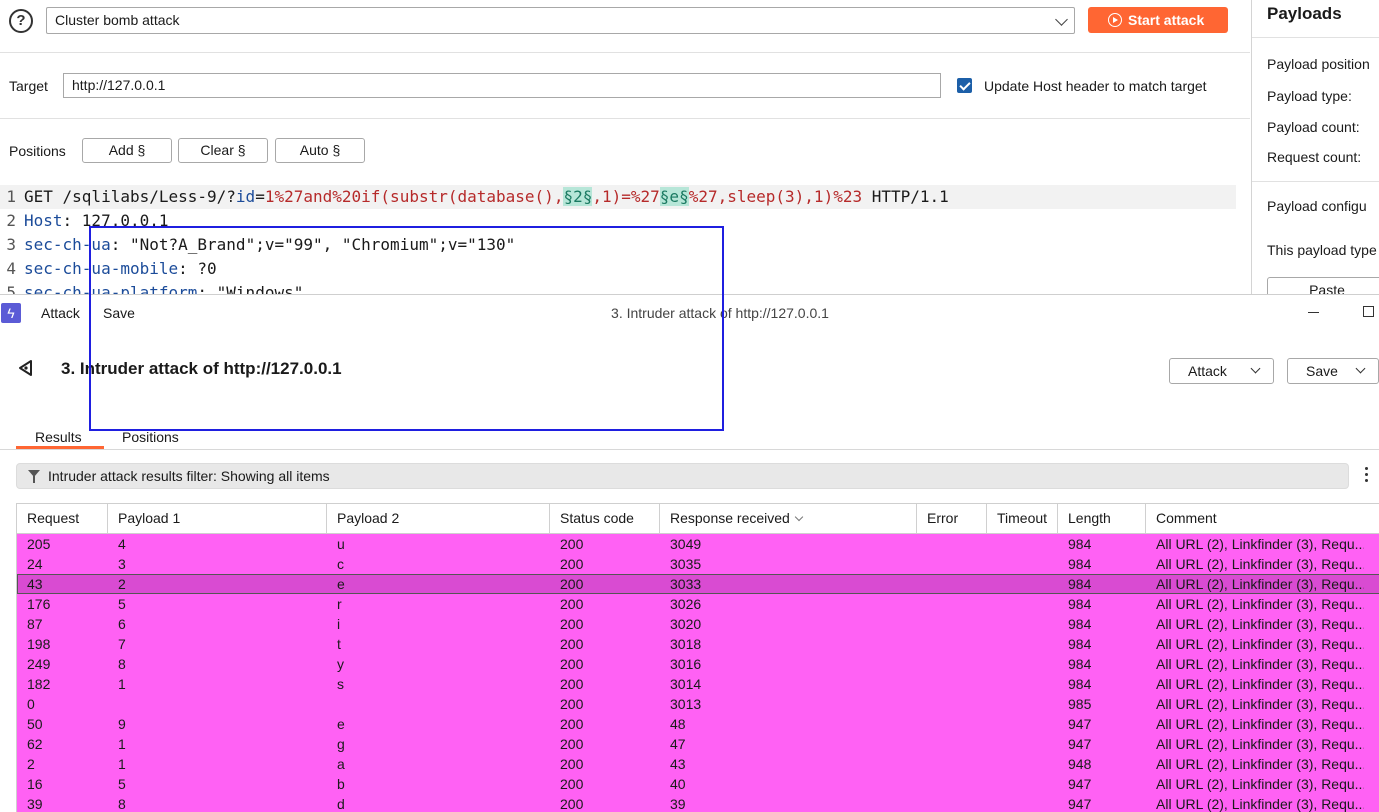 The width and height of the screenshot is (1379, 812). I want to click on cell-payload-2: s, so click(340, 684).